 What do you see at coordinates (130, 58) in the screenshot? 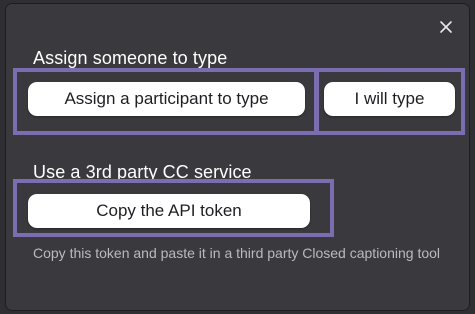
I see `assign-section-title: Assign someone to type` at bounding box center [130, 58].